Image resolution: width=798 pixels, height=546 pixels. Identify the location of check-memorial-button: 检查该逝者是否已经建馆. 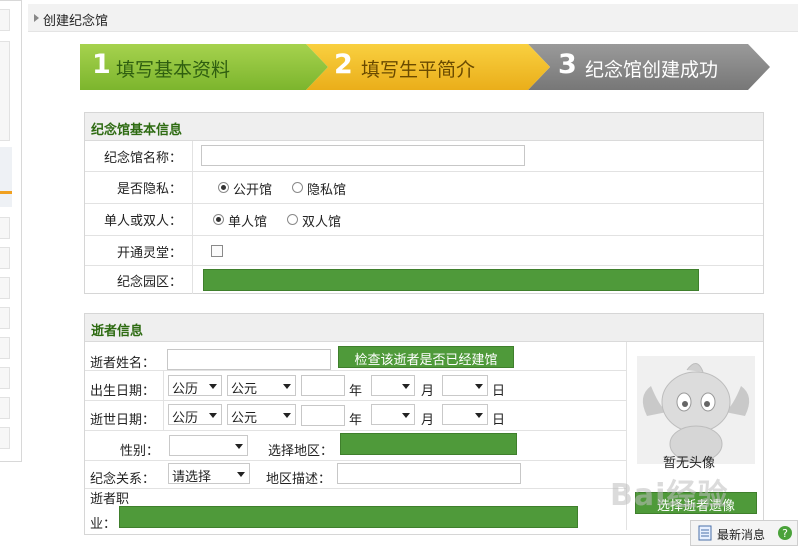
(426, 357).